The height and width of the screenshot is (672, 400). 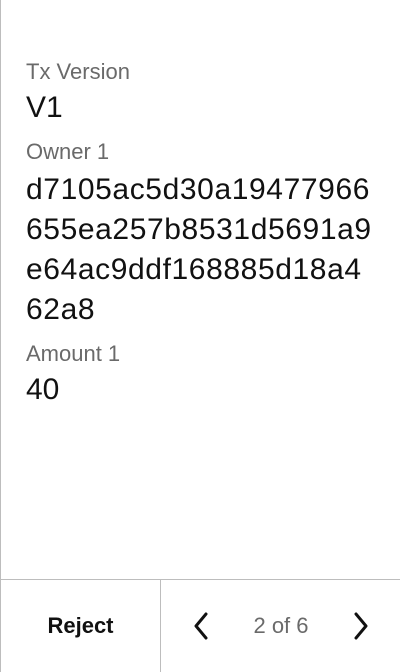 I want to click on page-current: 2, so click(x=259, y=625).